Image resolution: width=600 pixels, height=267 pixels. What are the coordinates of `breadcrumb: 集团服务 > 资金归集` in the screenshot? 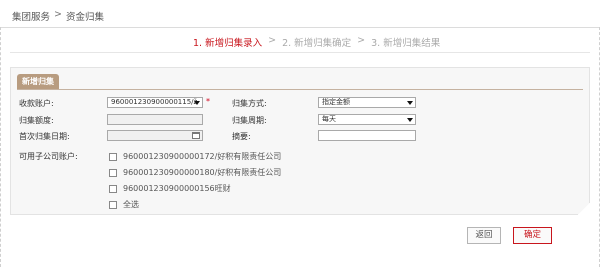 It's located at (58, 16).